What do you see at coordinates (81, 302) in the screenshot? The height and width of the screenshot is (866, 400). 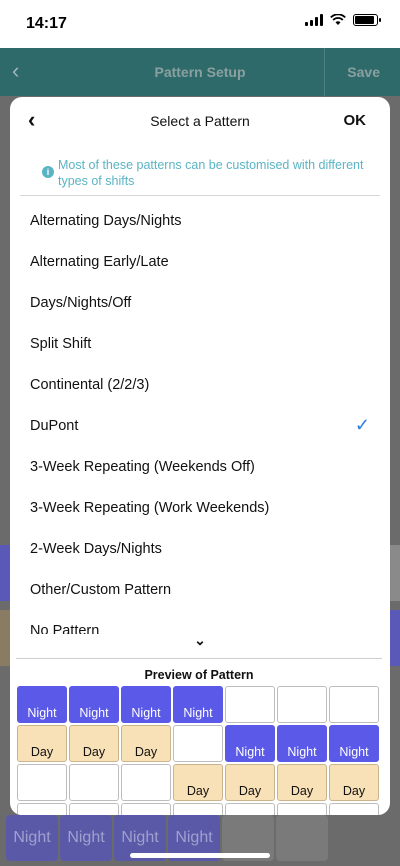 I see `pattern-label: Days/Nights/Off` at bounding box center [81, 302].